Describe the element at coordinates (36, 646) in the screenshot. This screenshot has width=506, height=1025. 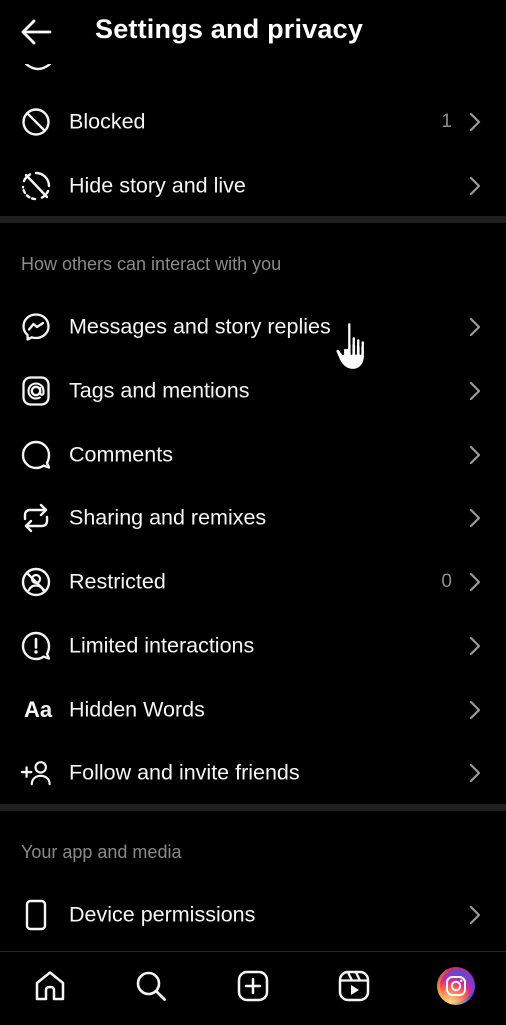
I see `limited-interactions-icon` at that location.